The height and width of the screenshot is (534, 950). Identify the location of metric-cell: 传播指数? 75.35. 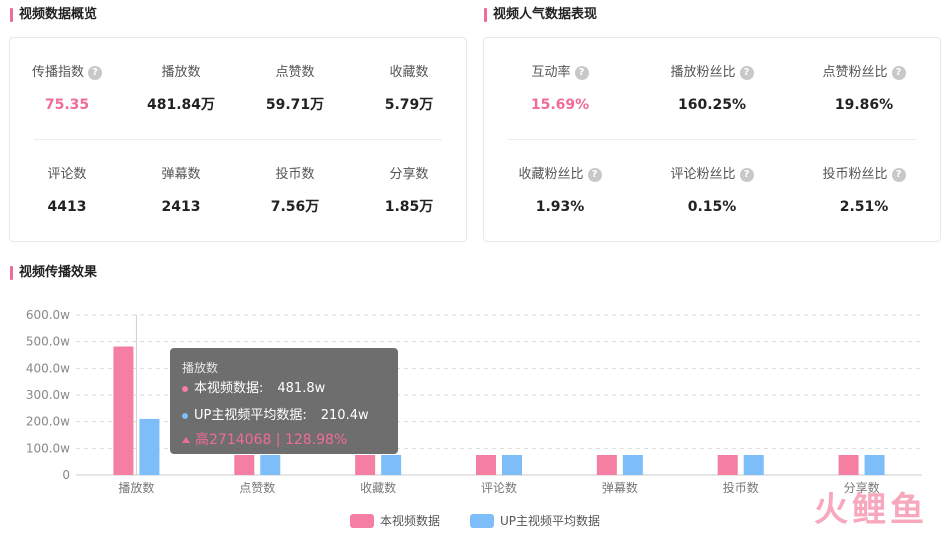
(67, 89).